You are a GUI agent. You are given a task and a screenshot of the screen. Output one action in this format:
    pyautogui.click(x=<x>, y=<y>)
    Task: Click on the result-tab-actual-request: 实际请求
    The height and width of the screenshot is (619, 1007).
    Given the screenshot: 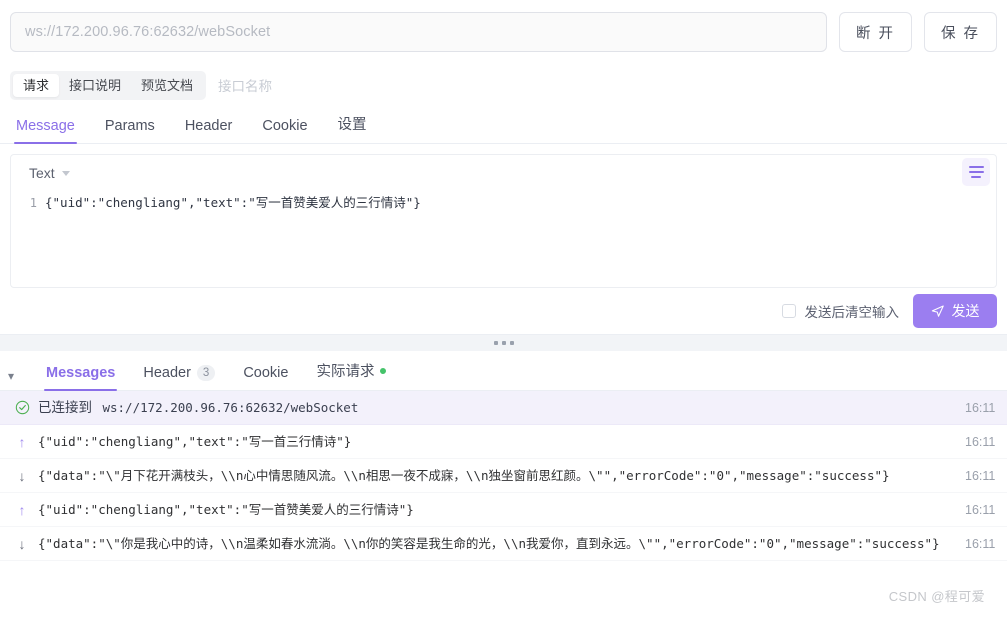 What is the action you would take?
    pyautogui.click(x=351, y=375)
    